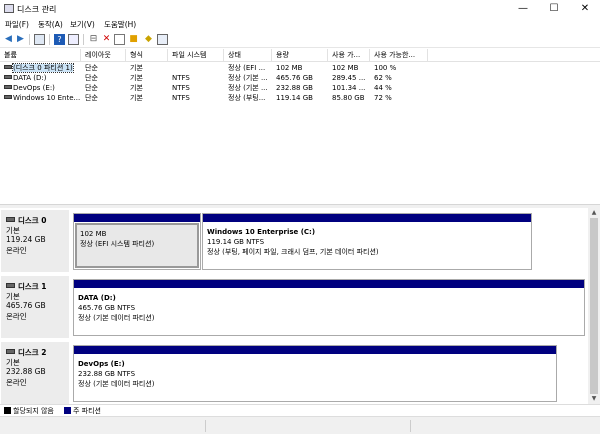  I want to click on volume-name: DevOps (E:), so click(34, 88).